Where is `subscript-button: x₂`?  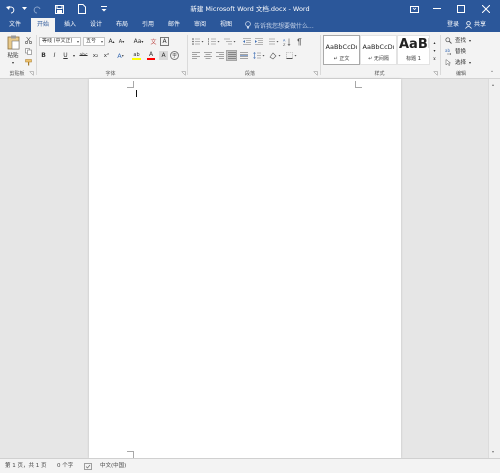
subscript-button: x₂ is located at coordinates (95, 55).